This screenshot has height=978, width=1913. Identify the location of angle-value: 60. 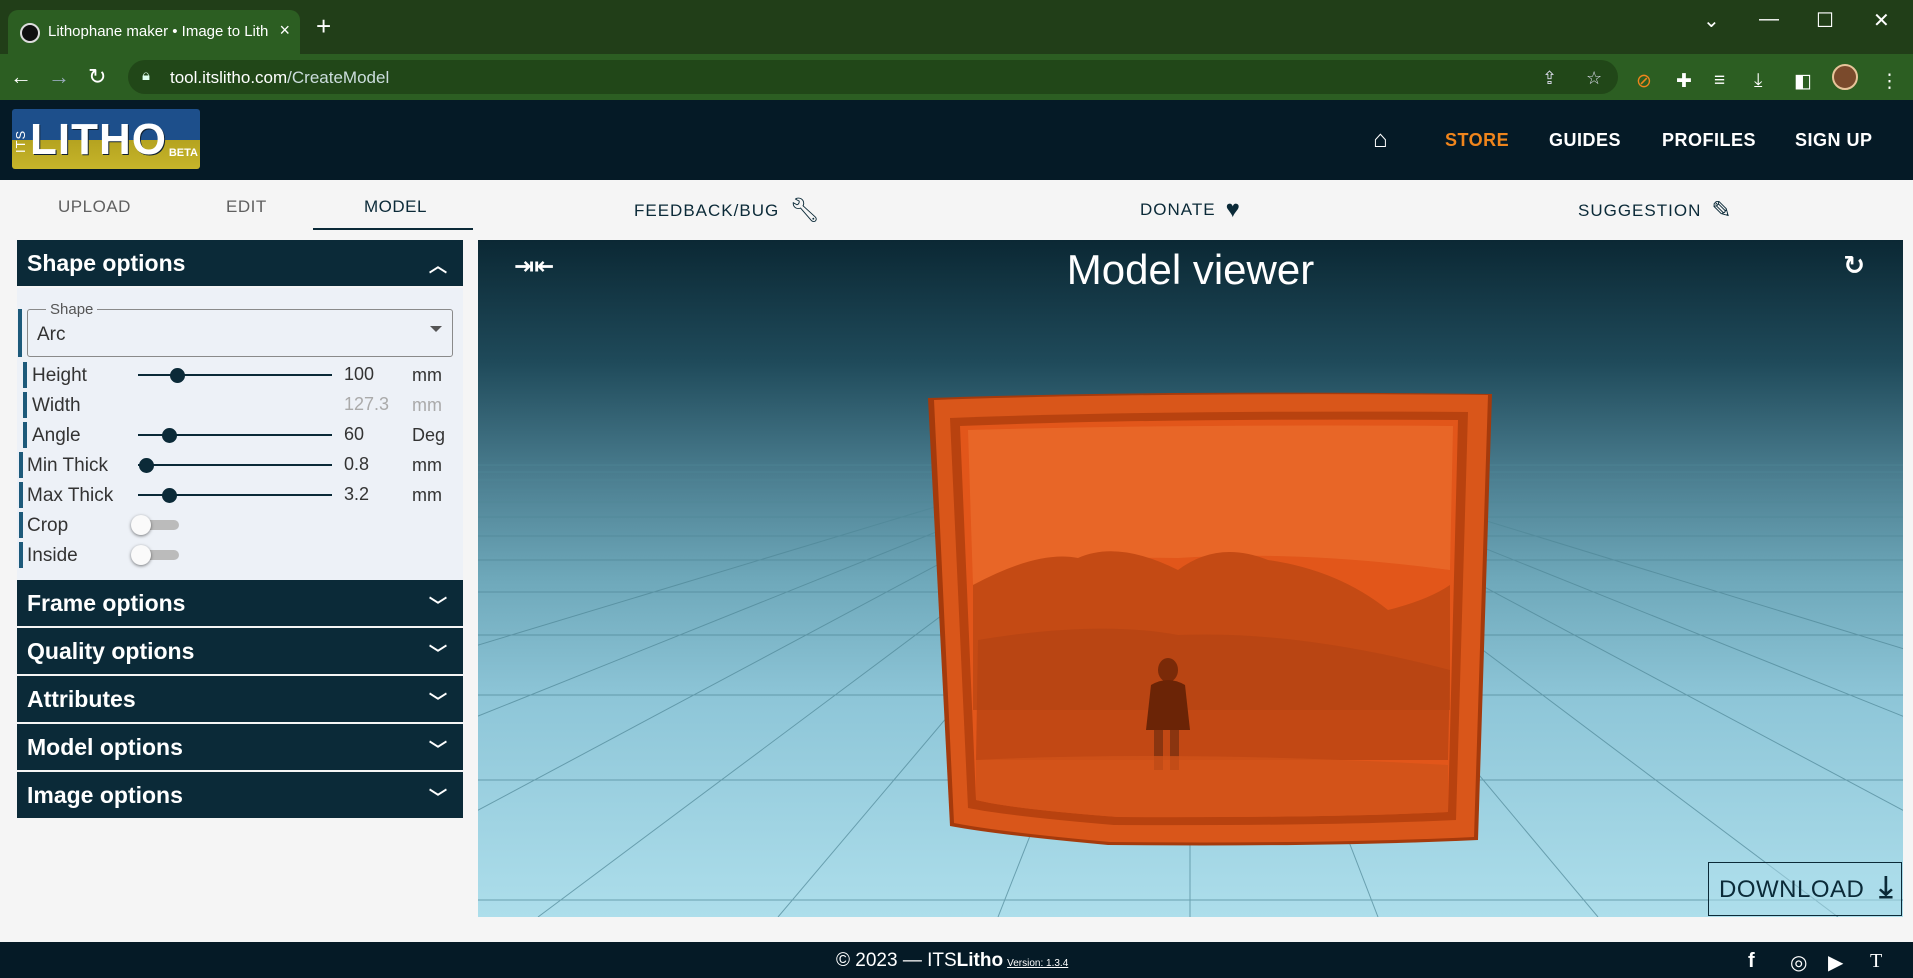
(354, 434).